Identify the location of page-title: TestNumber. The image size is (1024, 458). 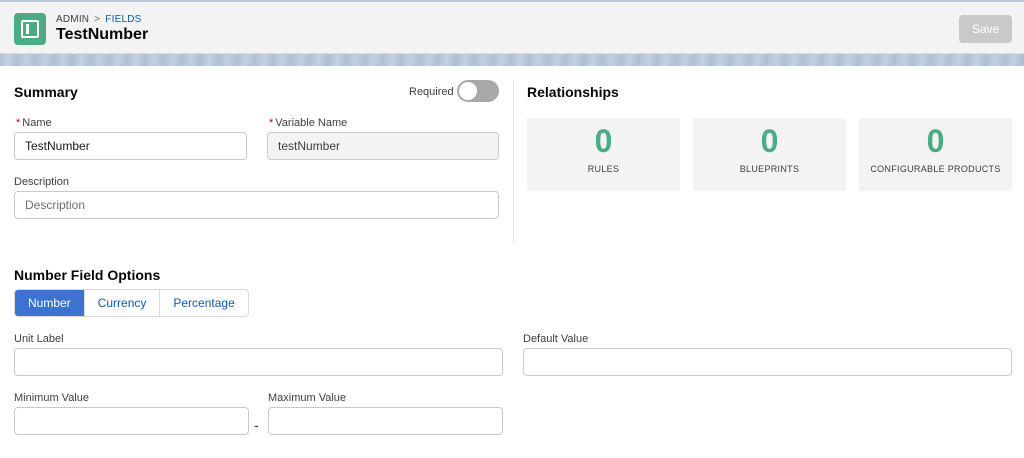
(102, 34).